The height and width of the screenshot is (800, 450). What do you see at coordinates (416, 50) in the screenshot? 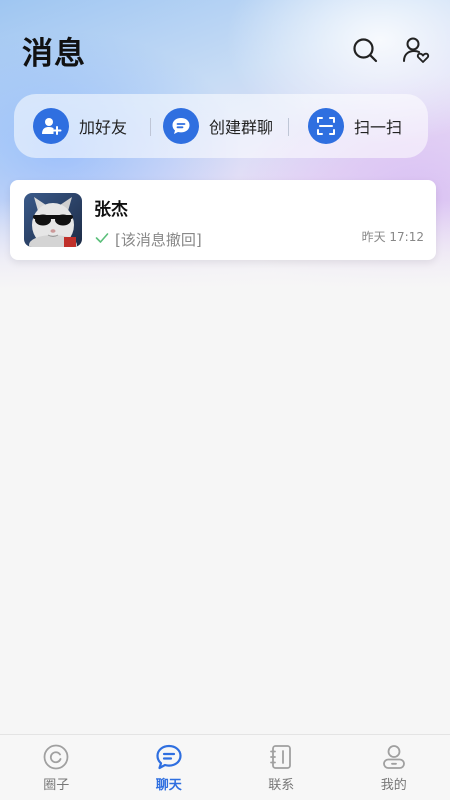
I see `user-heart-icon` at bounding box center [416, 50].